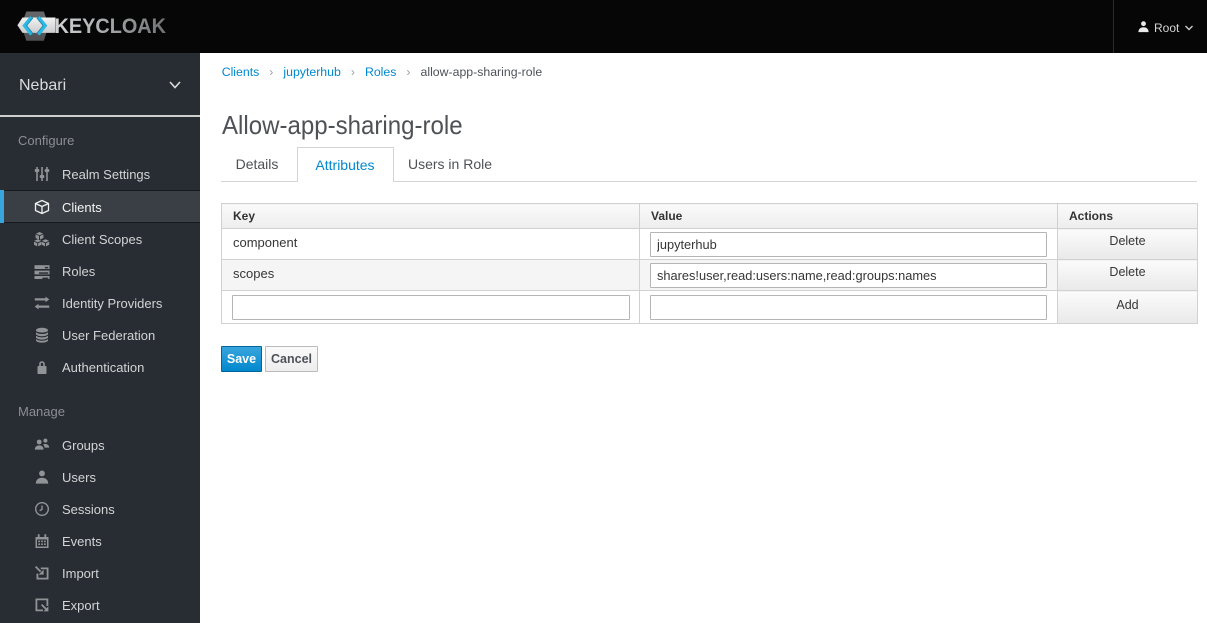 The width and height of the screenshot is (1207, 623). Describe the element at coordinates (111, 26) in the screenshot. I see `svg-text: KEYCLOAK` at that location.